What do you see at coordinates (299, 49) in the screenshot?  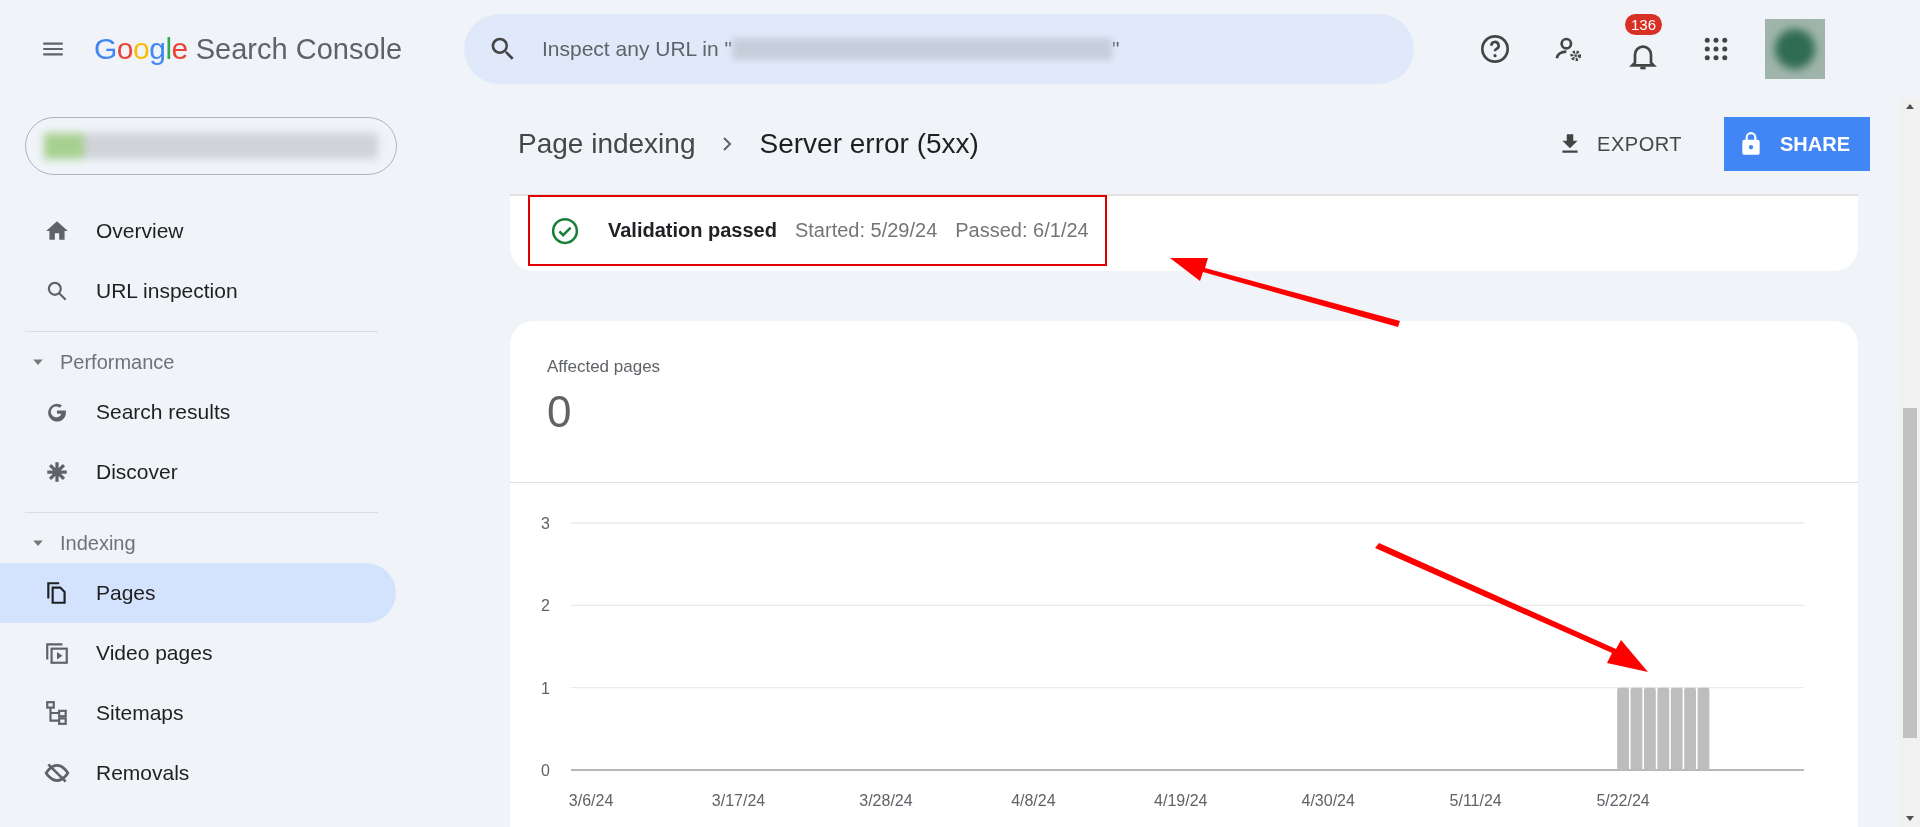 I see `logo-product: Search Console` at bounding box center [299, 49].